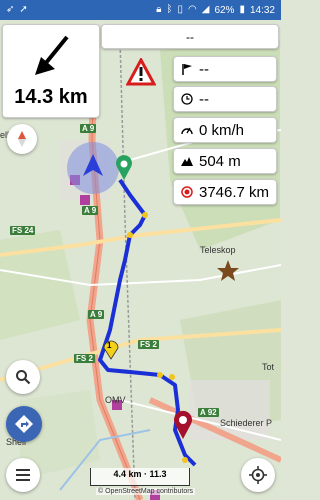 The image size is (320, 500). I want to click on next-turn-panel: 14.3 km, so click(51, 71).